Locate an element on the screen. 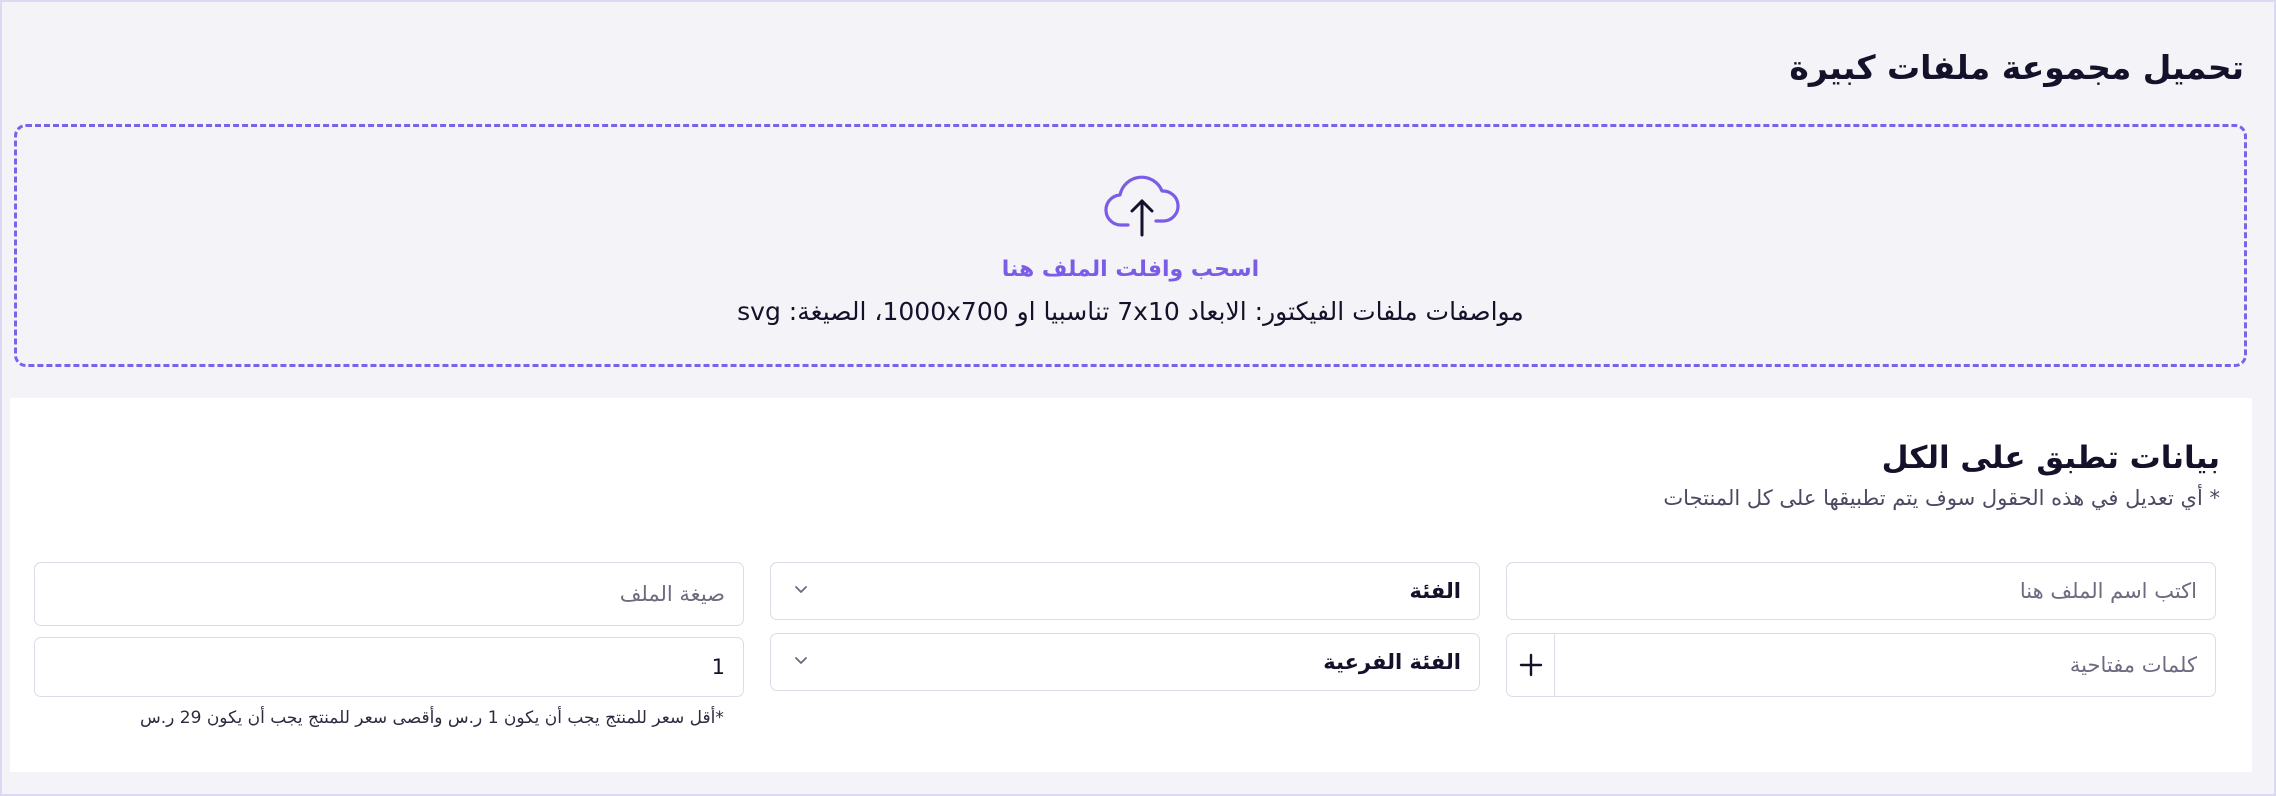 This screenshot has height=796, width=2276. add-keyword-button is located at coordinates (1531, 665).